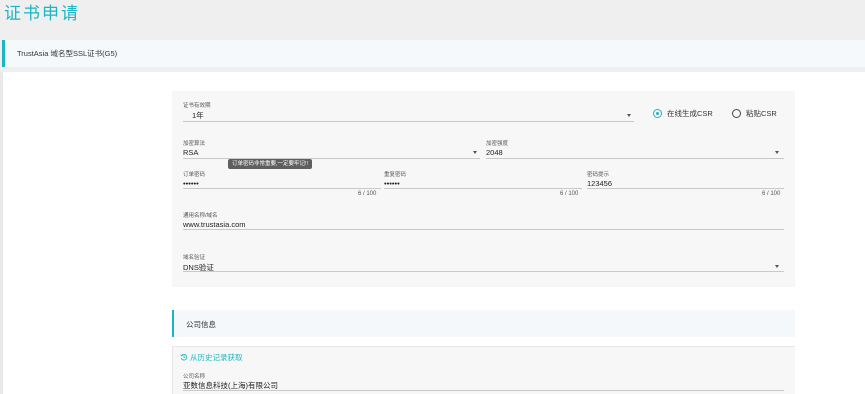 The height and width of the screenshot is (394, 865). What do you see at coordinates (194, 175) in the screenshot?
I see `order-password-label: 订单密码` at bounding box center [194, 175].